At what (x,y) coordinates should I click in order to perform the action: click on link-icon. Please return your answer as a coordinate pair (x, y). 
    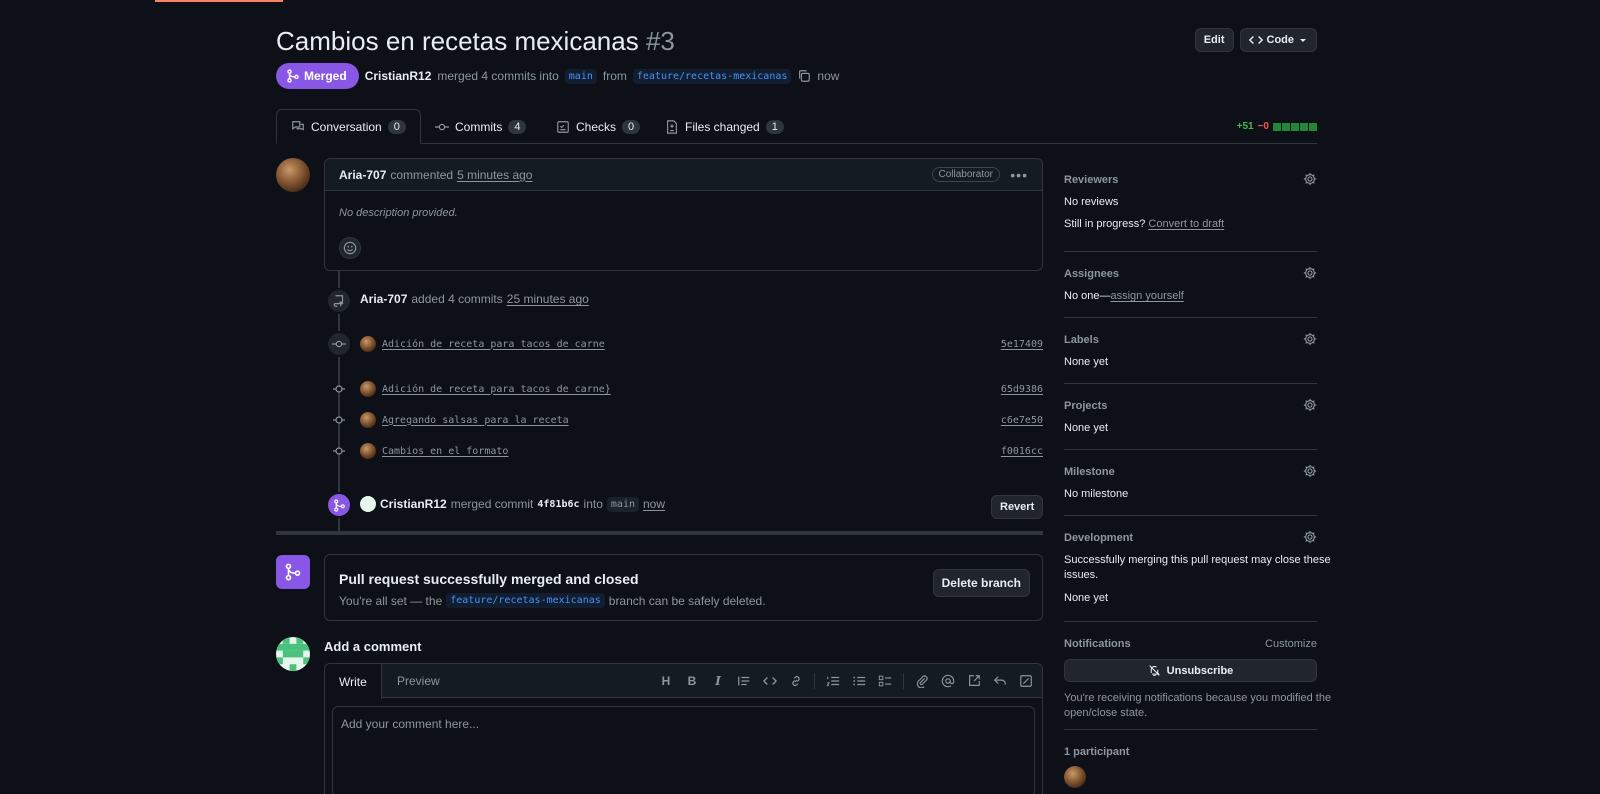
    Looking at the image, I should click on (796, 681).